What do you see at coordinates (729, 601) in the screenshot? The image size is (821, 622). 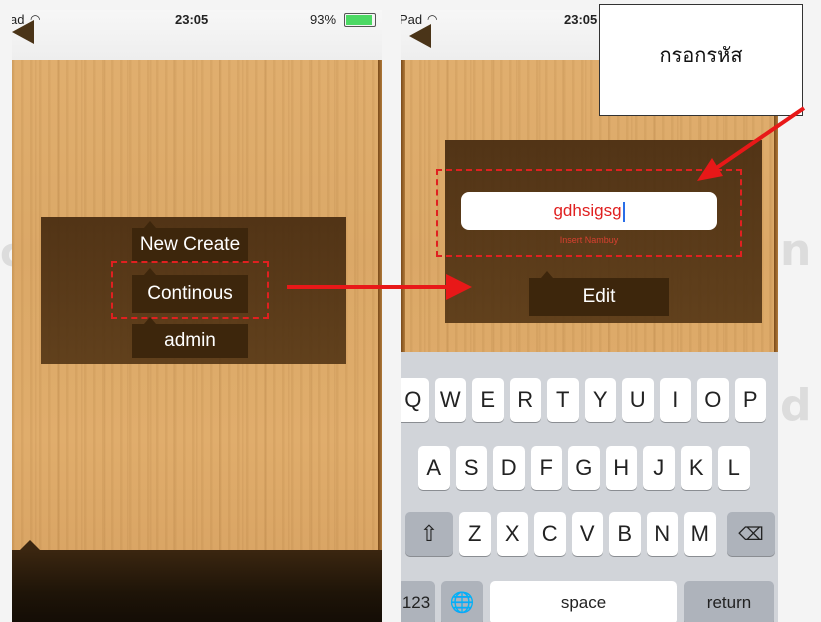 I see `return-key: return` at bounding box center [729, 601].